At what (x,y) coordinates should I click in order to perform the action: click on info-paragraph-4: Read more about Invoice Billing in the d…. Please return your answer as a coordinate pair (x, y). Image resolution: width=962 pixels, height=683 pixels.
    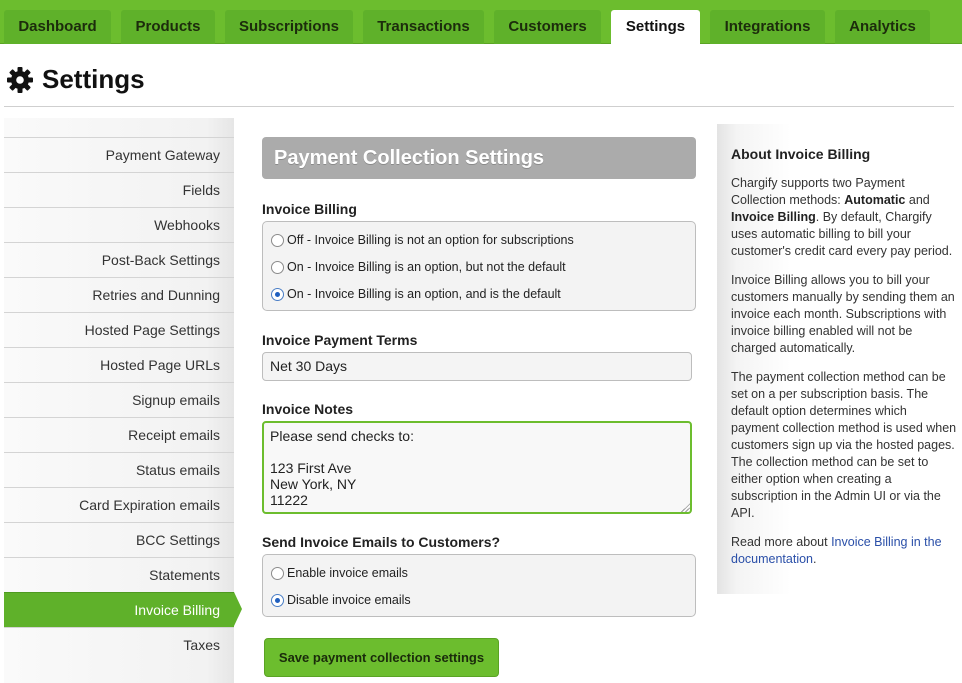
    Looking at the image, I should click on (844, 551).